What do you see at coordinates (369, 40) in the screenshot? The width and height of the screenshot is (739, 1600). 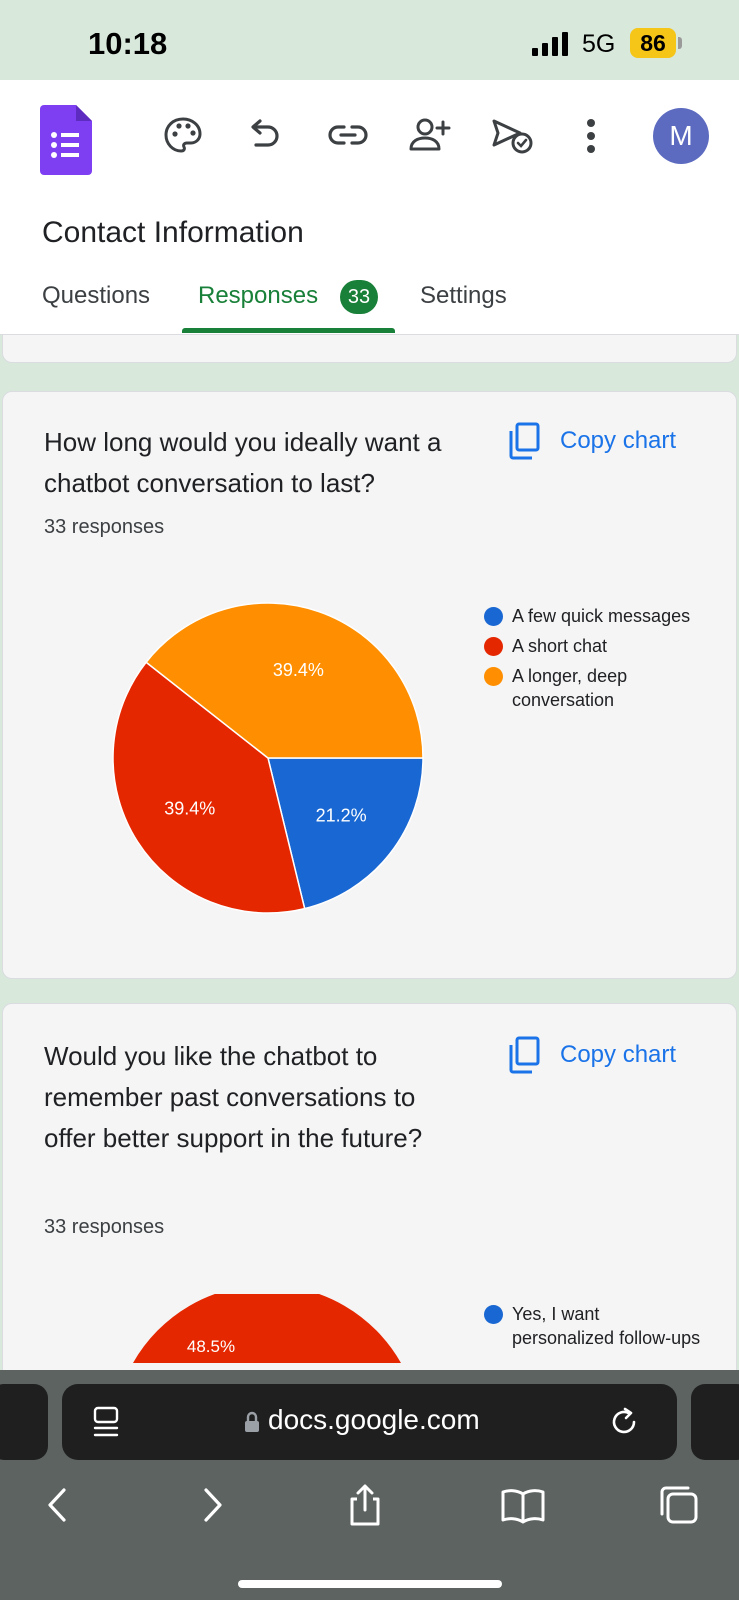 I see `status-bar: 10:18 5G 86` at bounding box center [369, 40].